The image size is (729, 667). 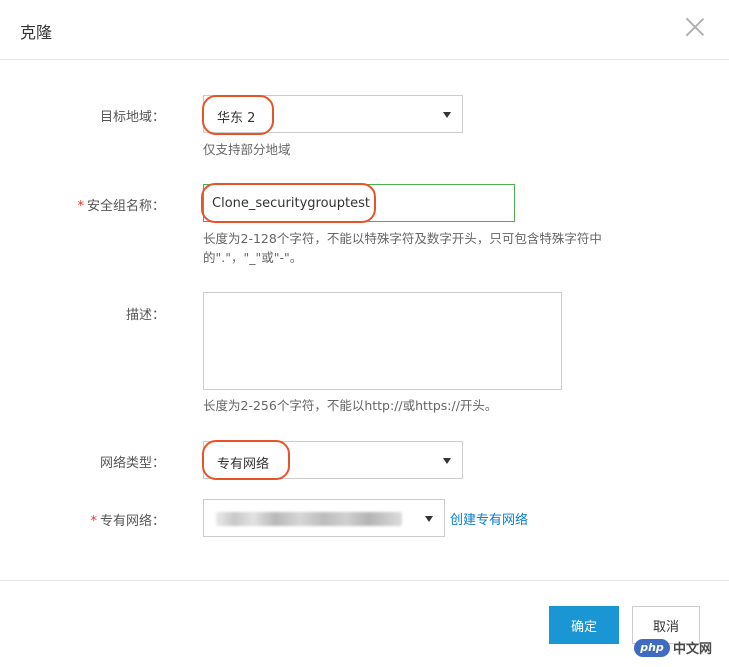 What do you see at coordinates (247, 149) in the screenshot?
I see `region-hint: 仅支持部分地域` at bounding box center [247, 149].